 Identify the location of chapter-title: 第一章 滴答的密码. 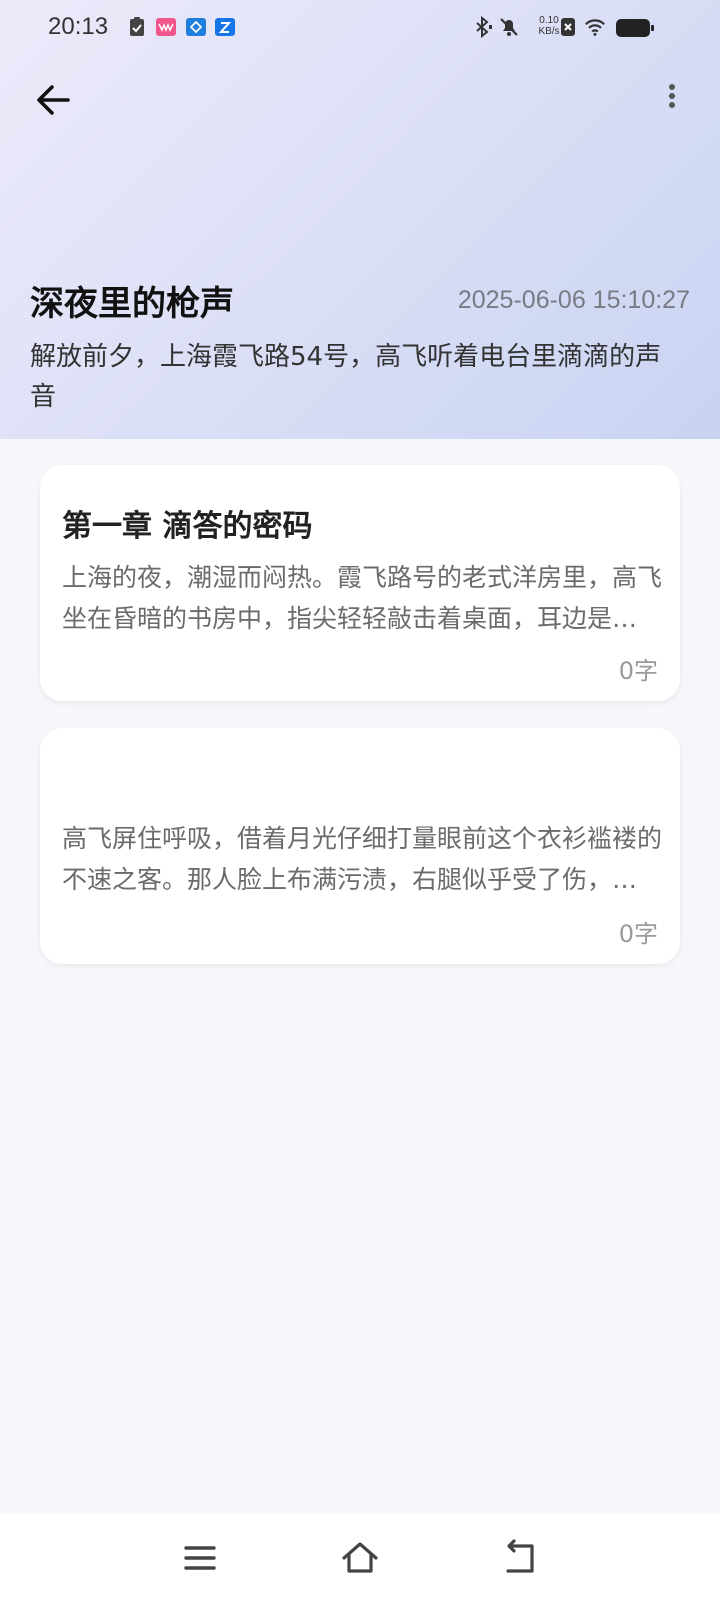
(187, 526).